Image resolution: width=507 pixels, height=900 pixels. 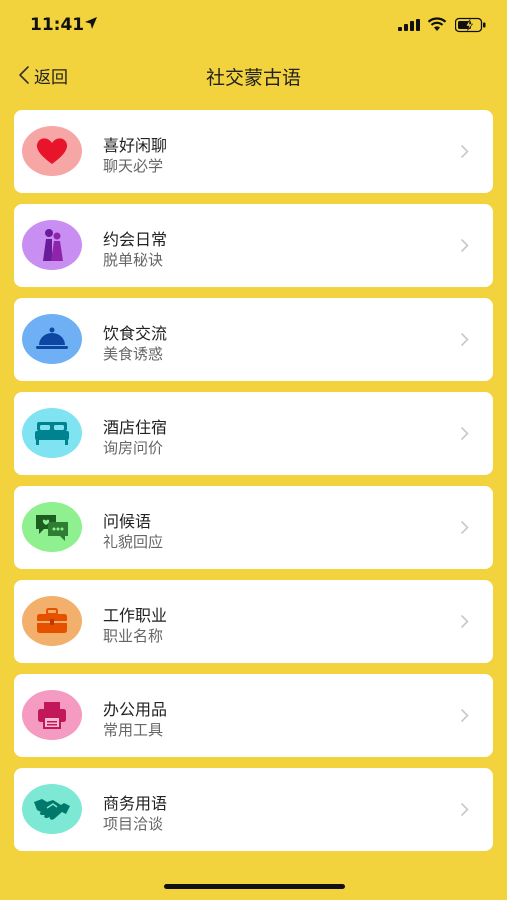 I want to click on category-subtitle: 美食诱惑, so click(x=133, y=354).